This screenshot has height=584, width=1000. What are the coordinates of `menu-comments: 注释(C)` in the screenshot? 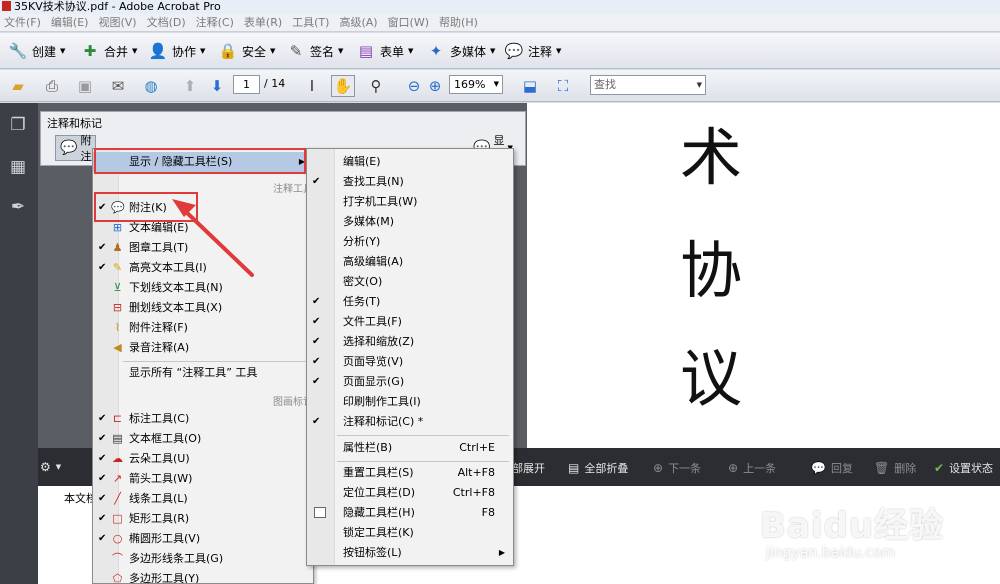 It's located at (216, 23).